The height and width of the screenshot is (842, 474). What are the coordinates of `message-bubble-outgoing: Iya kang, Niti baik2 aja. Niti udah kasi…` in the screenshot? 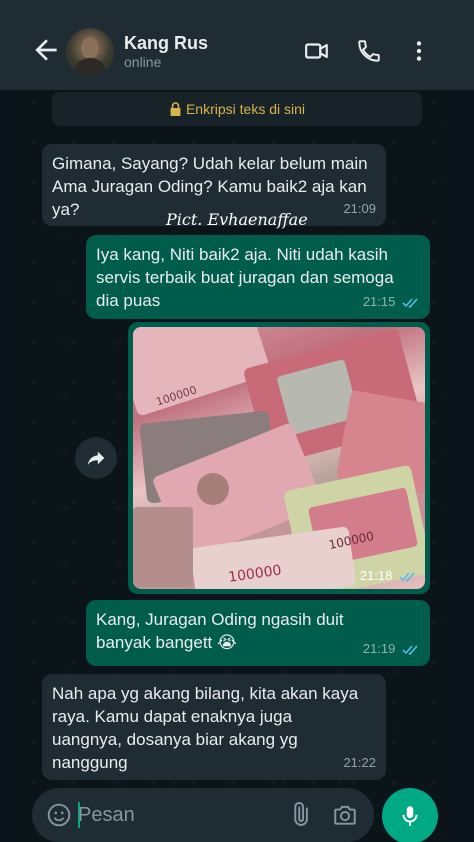 It's located at (258, 277).